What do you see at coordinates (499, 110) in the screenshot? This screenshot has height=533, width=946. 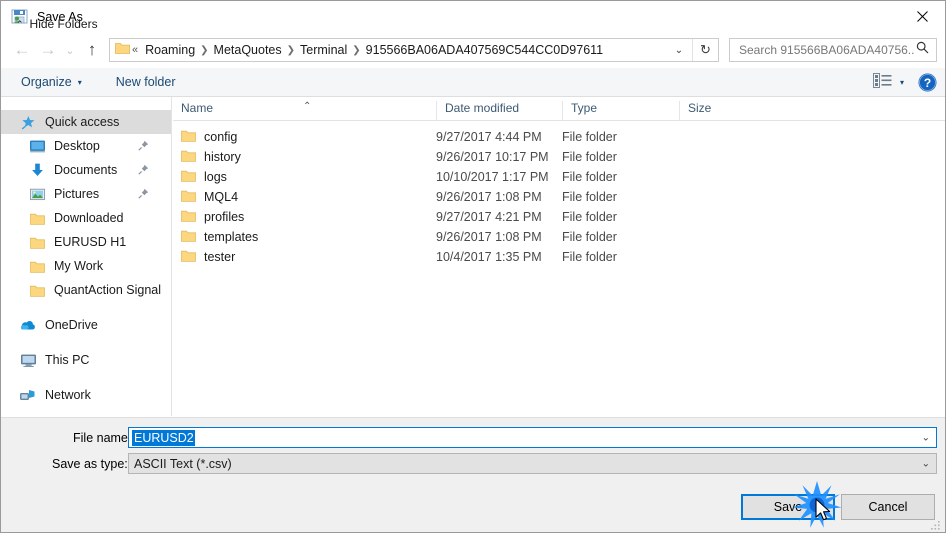 I see `column-header-date-modified: Date modified` at bounding box center [499, 110].